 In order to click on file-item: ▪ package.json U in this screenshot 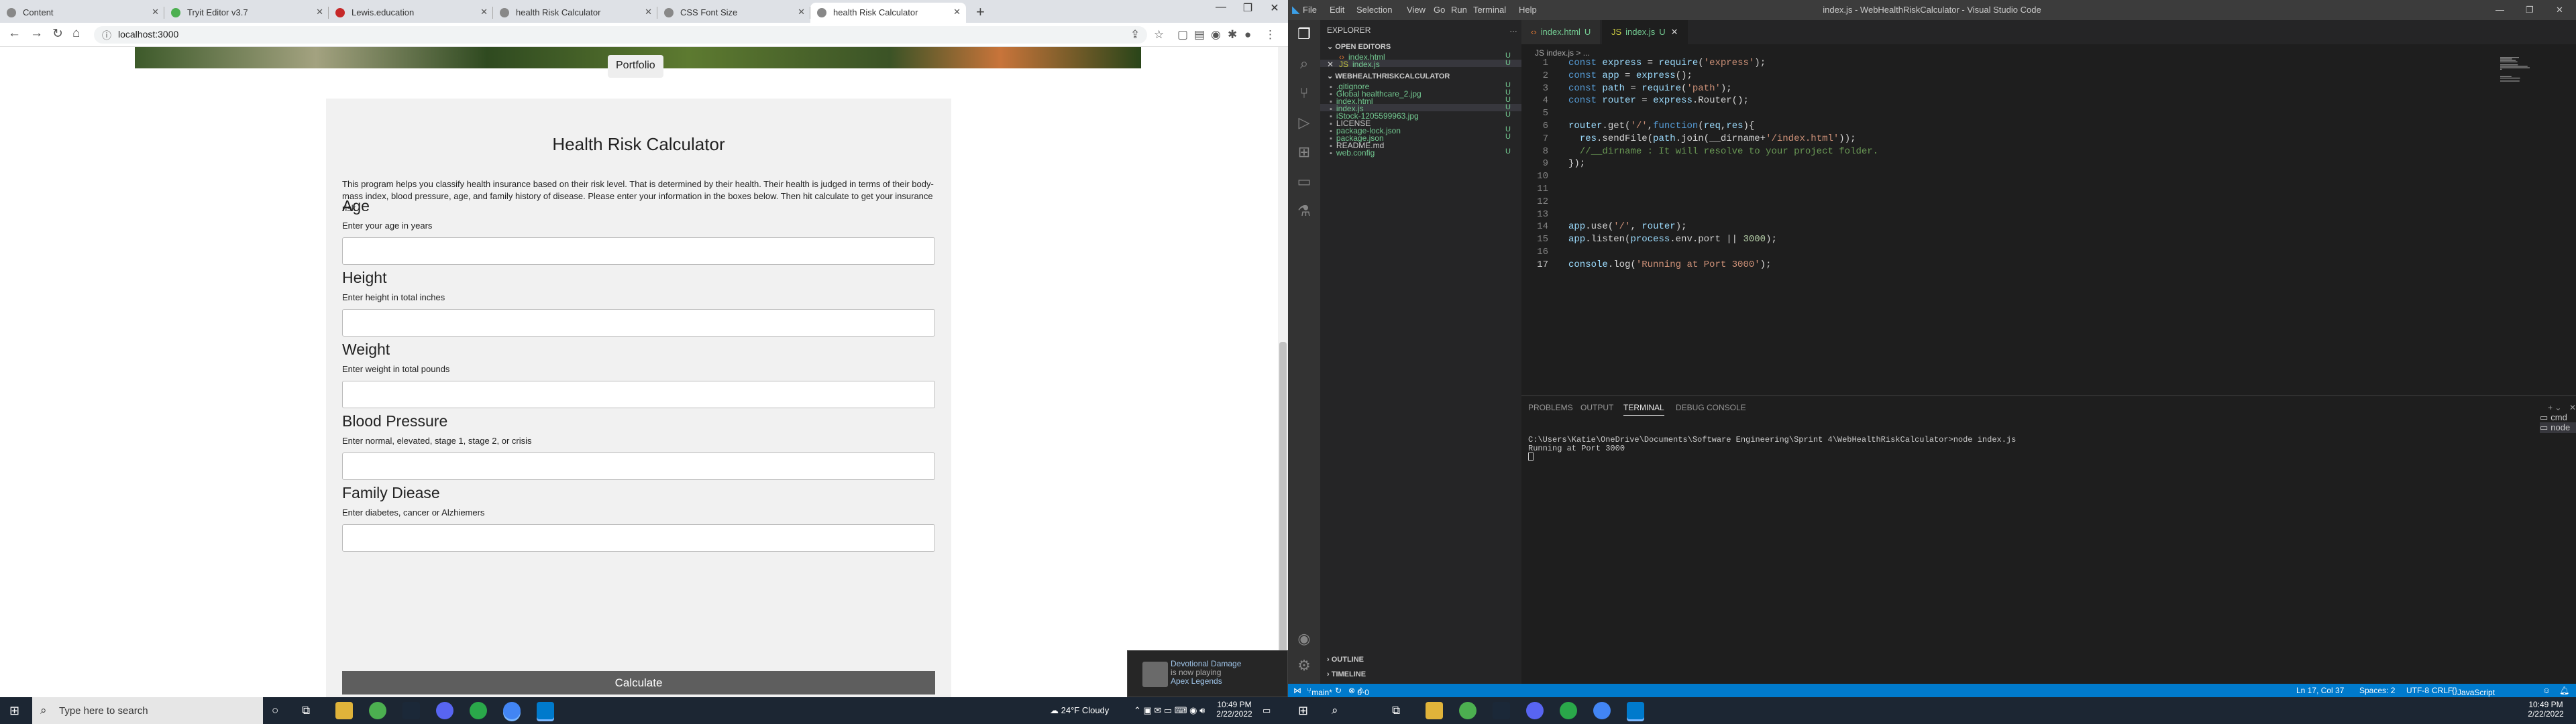, I will do `click(1420, 138)`.